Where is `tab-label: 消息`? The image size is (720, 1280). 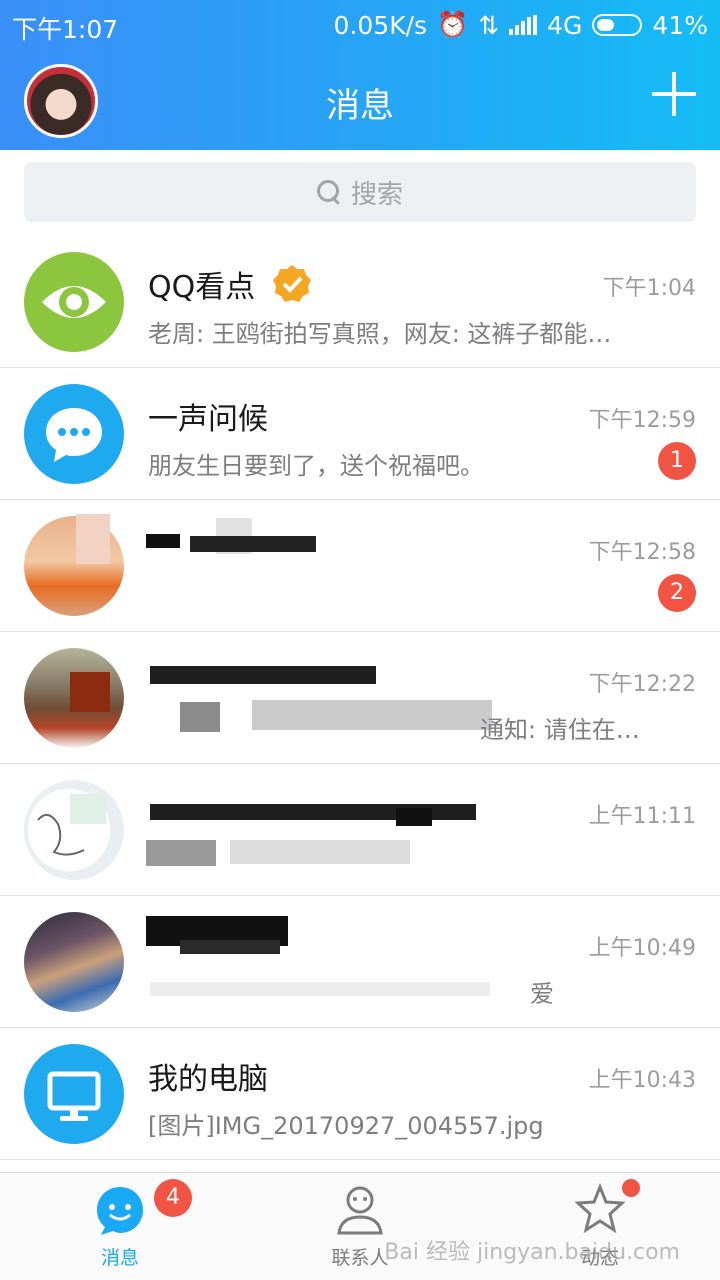
tab-label: 消息 is located at coordinates (119, 1258).